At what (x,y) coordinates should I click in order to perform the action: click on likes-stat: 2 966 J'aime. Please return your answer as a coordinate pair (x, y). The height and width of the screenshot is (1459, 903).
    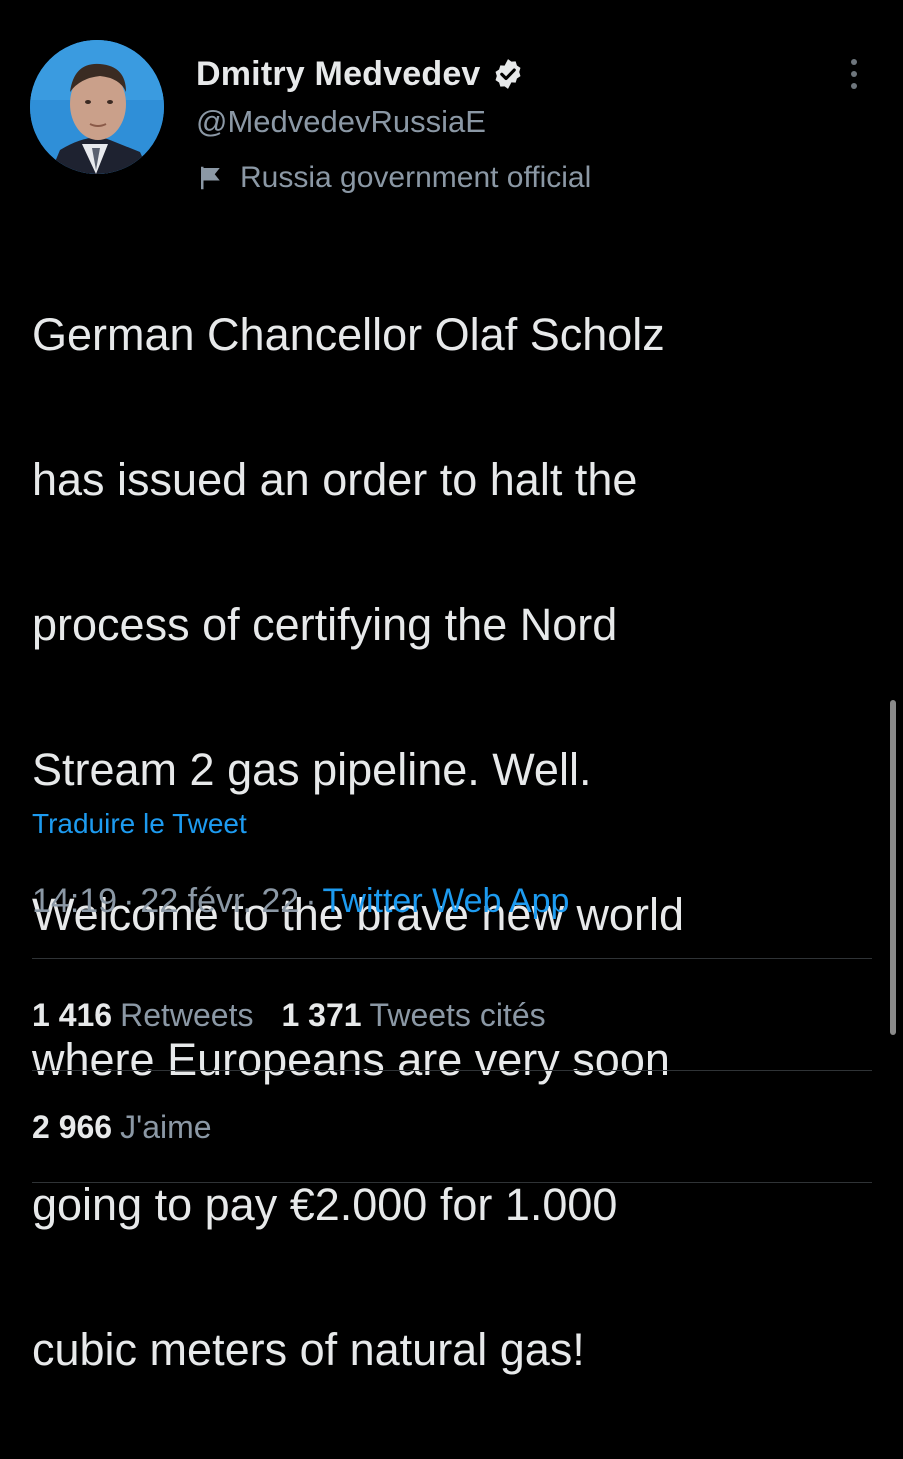
    Looking at the image, I should click on (122, 1127).